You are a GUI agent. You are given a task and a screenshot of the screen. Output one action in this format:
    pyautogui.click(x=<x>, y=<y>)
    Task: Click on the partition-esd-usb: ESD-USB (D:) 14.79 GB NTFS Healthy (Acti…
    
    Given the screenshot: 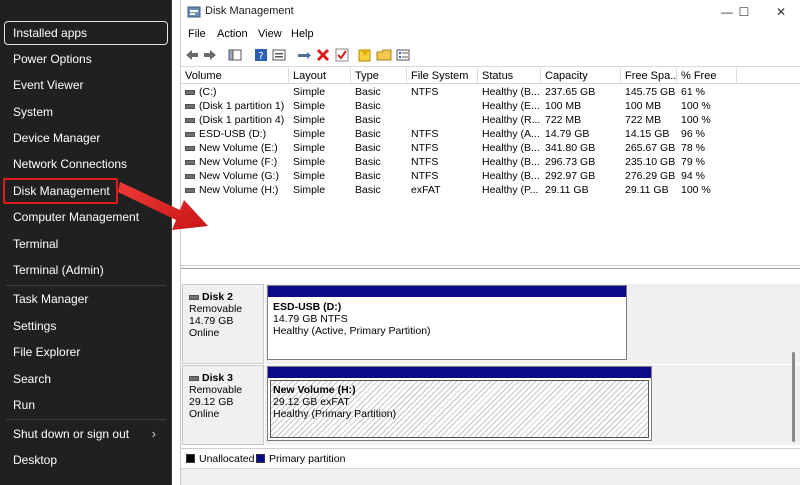 What is the action you would take?
    pyautogui.click(x=447, y=322)
    